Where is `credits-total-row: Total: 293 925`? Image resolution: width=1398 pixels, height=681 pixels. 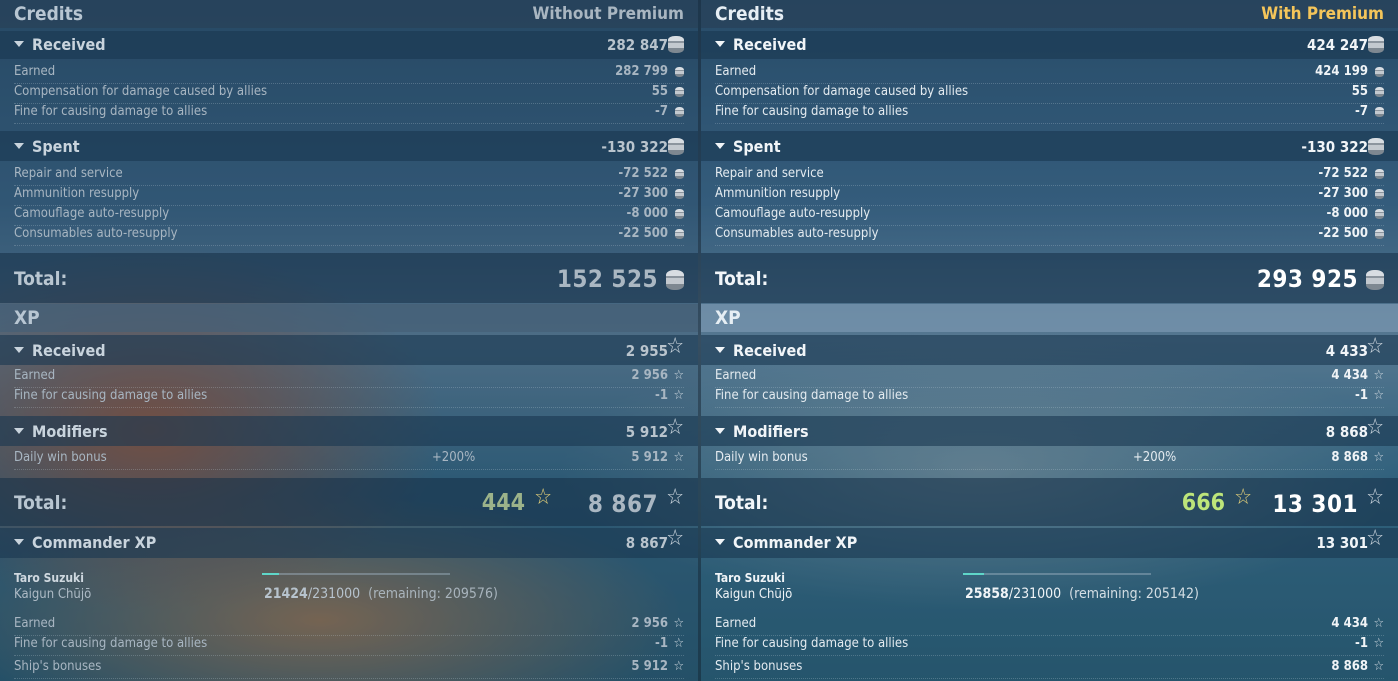 credits-total-row: Total: 293 925 is located at coordinates (1049, 278).